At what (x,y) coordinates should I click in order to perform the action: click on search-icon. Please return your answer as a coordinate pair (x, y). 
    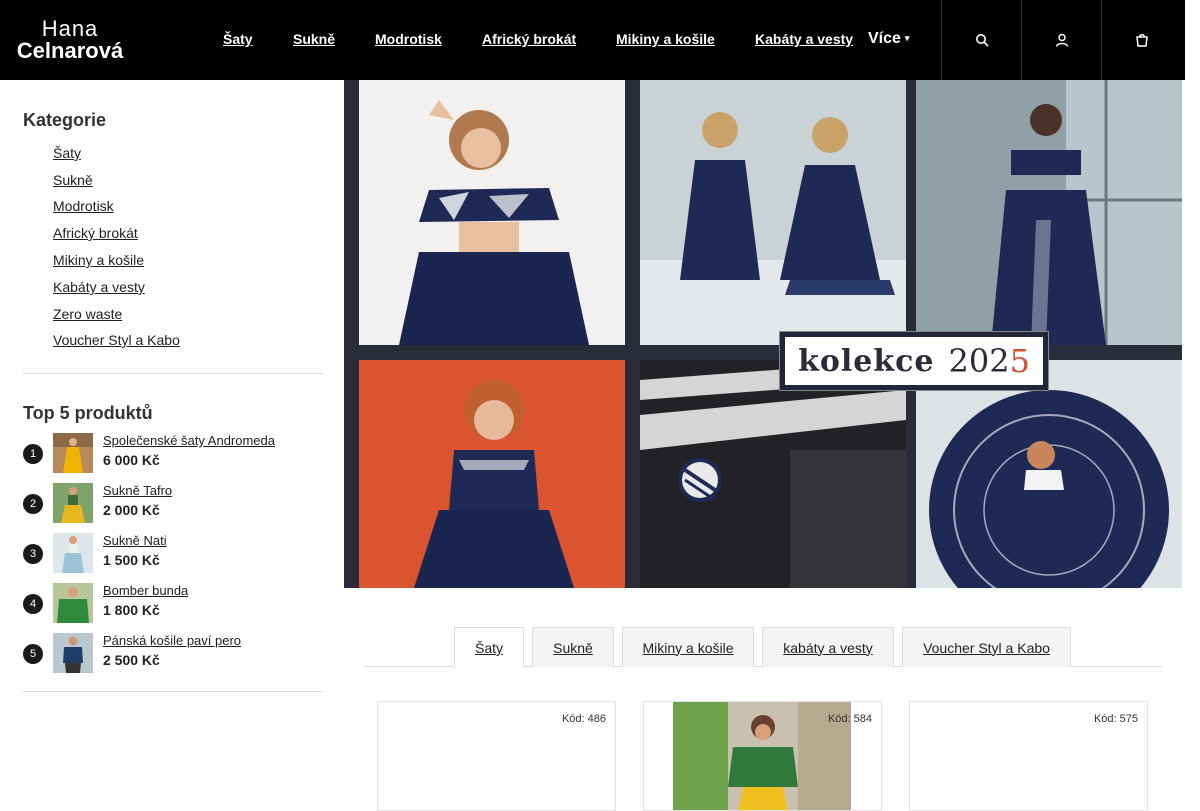
    Looking at the image, I should click on (982, 40).